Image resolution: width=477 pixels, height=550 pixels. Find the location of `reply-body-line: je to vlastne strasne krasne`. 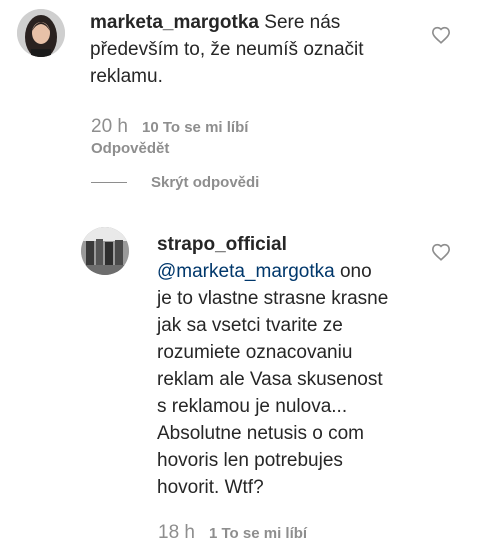

reply-body-line: je to vlastne strasne krasne is located at coordinates (273, 298).